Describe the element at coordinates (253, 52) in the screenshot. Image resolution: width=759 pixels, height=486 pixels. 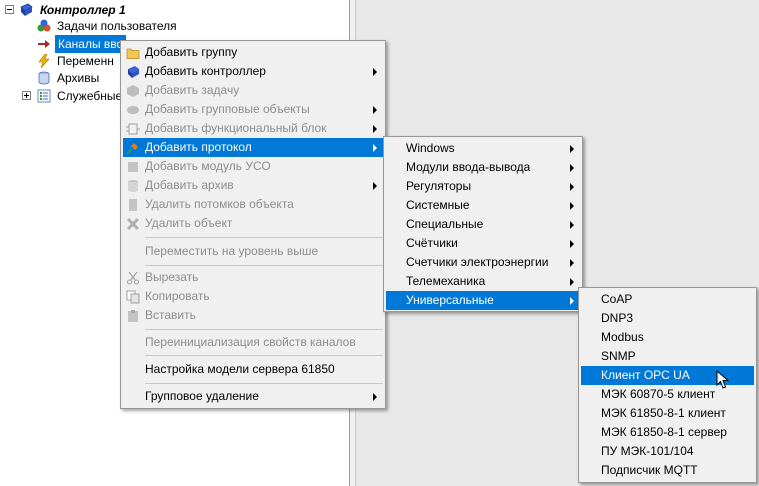
I see `menu-item-add-group: Добавить группу` at that location.